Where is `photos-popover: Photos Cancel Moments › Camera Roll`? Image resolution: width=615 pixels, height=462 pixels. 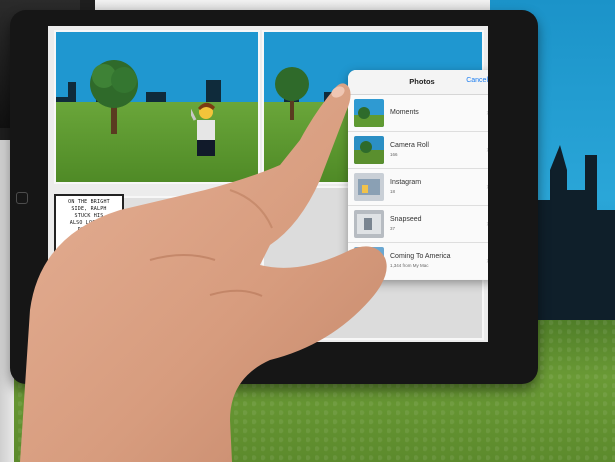 photos-popover: Photos Cancel Moments › Camera Roll is located at coordinates (418, 175).